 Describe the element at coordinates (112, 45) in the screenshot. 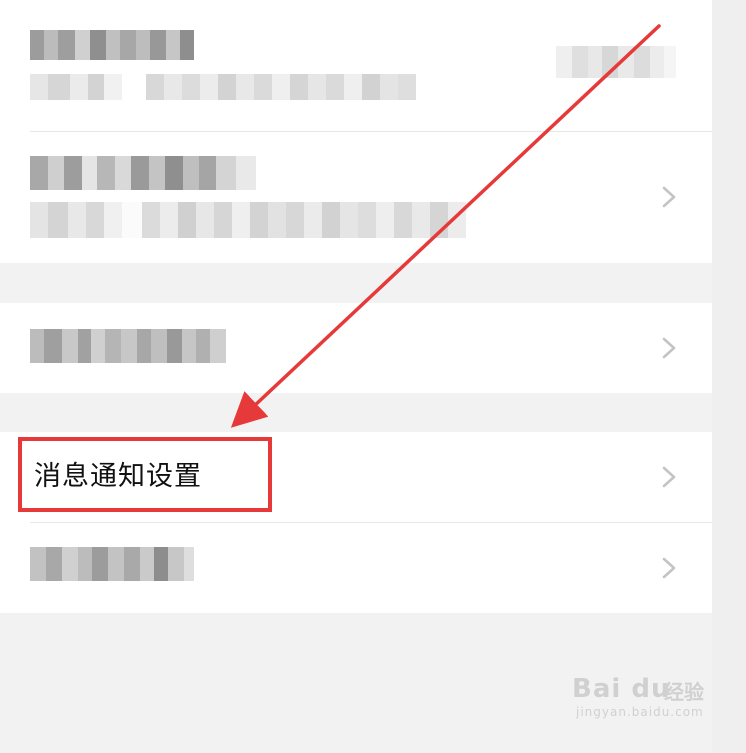

I see `redacted-account-title` at that location.